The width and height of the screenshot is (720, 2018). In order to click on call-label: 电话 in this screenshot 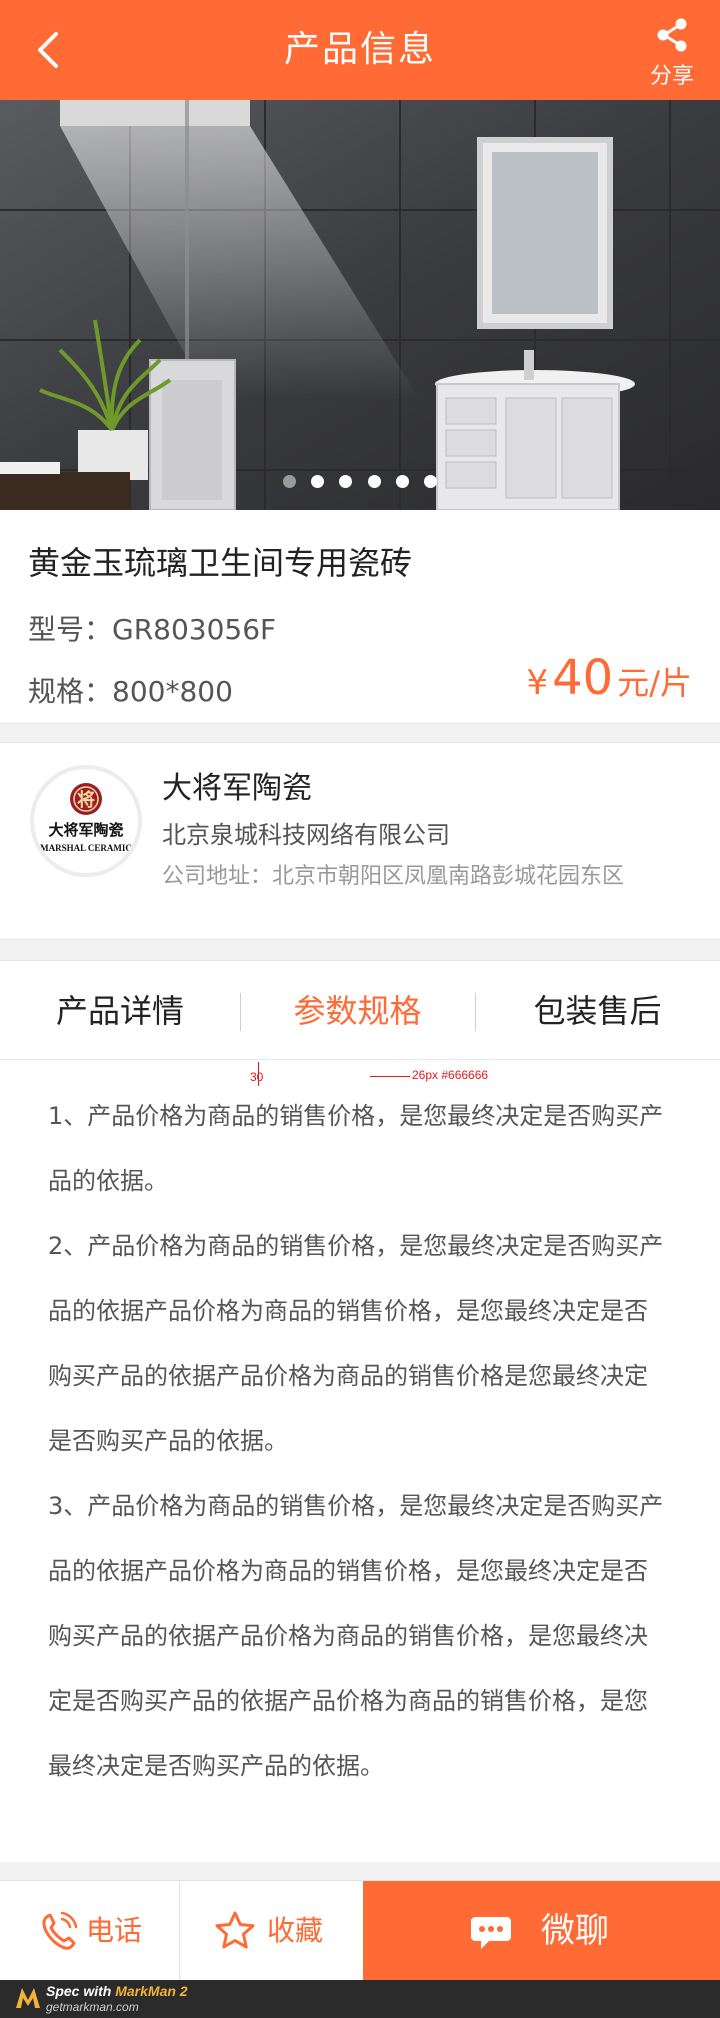, I will do `click(114, 1930)`.